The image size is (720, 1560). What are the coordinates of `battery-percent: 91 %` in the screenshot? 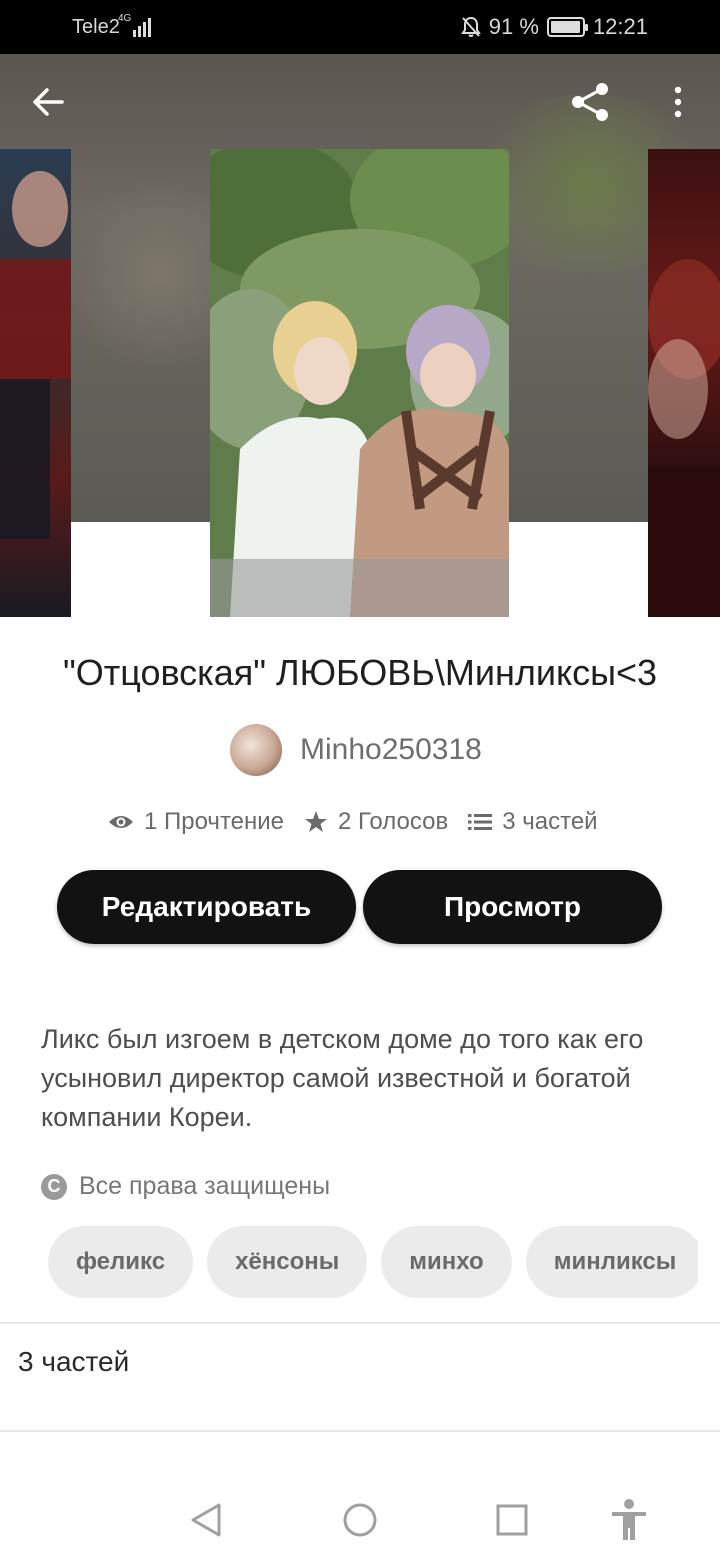 It's located at (513, 26).